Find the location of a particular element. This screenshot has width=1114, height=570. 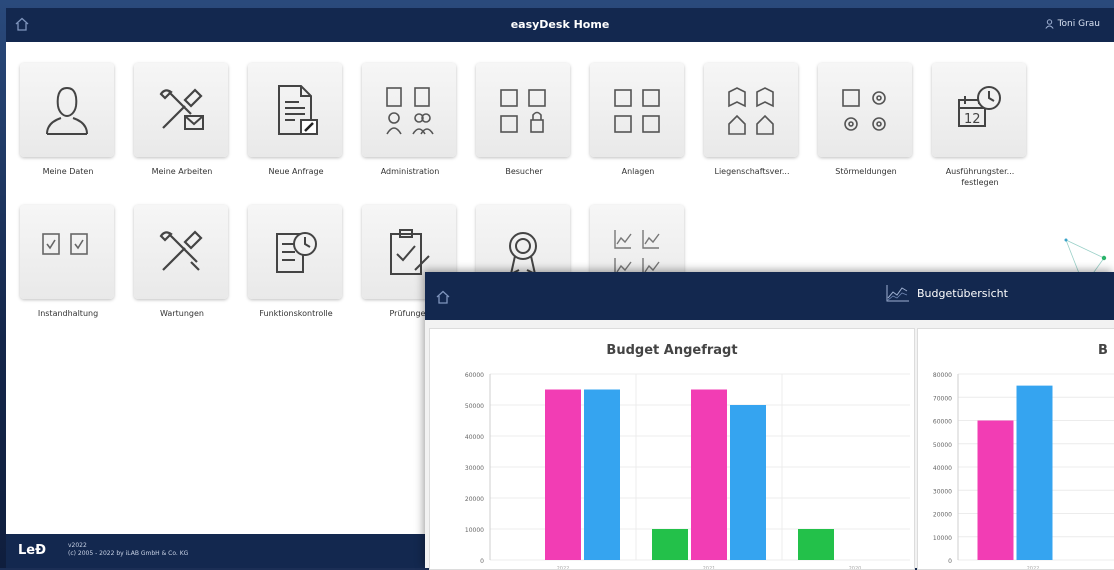

tile-administration: Administration is located at coordinates (410, 119).